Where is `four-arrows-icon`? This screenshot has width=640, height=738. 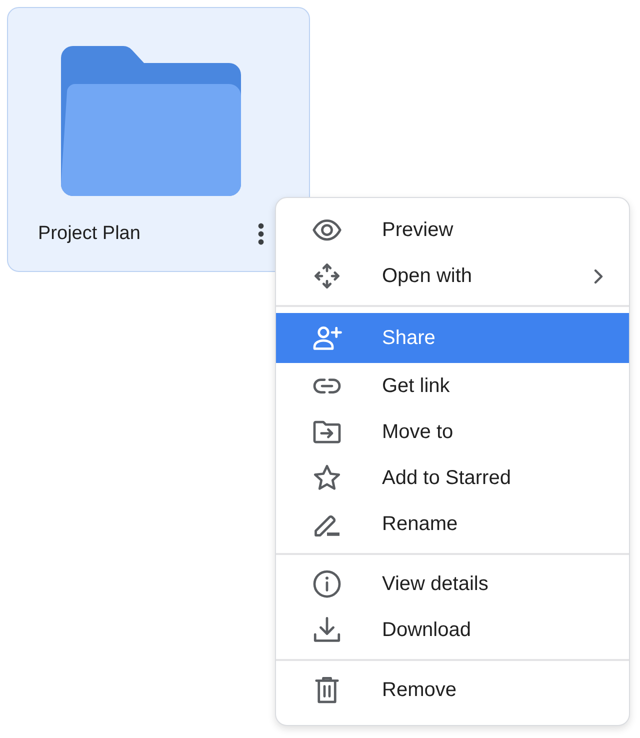
four-arrows-icon is located at coordinates (327, 276).